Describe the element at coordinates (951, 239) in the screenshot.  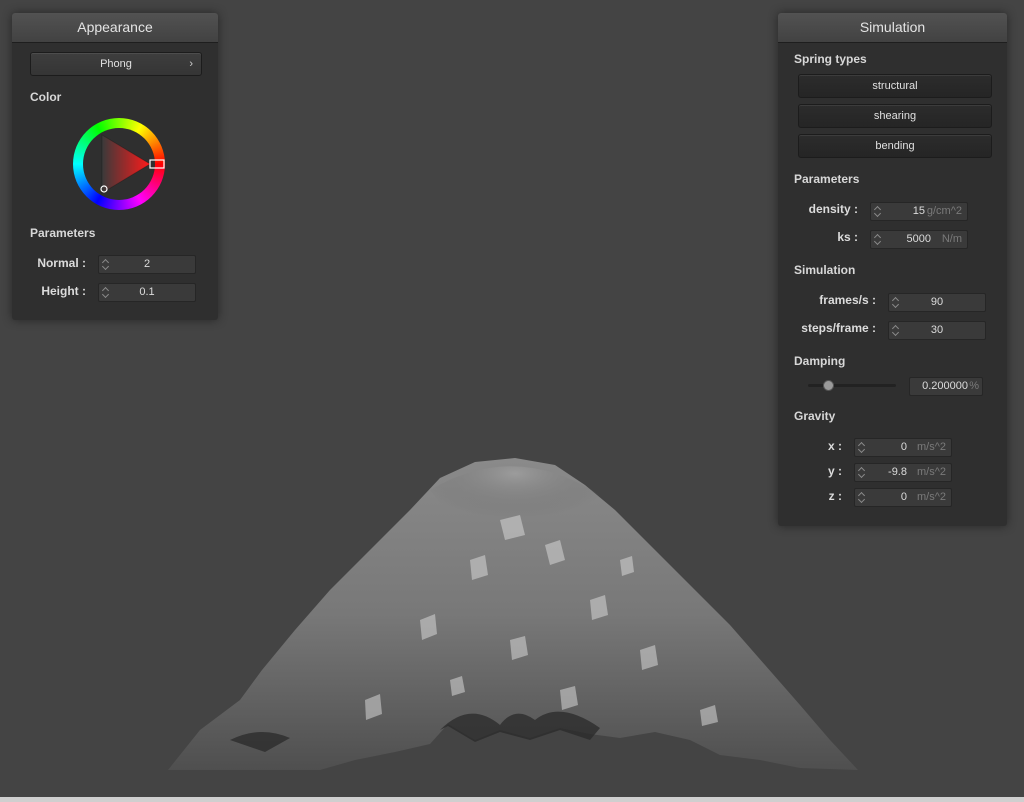
I see `ks-unit: N/m` at that location.